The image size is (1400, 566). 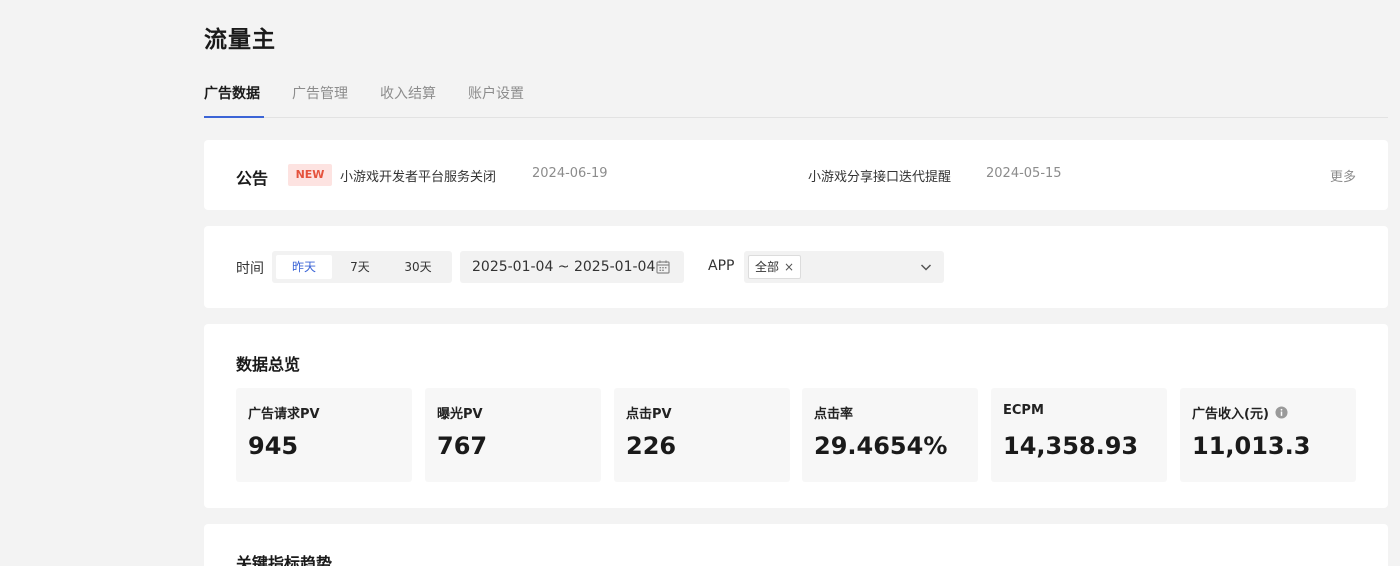 What do you see at coordinates (570, 173) in the screenshot?
I see `notice-item-date: 2024-06-19` at bounding box center [570, 173].